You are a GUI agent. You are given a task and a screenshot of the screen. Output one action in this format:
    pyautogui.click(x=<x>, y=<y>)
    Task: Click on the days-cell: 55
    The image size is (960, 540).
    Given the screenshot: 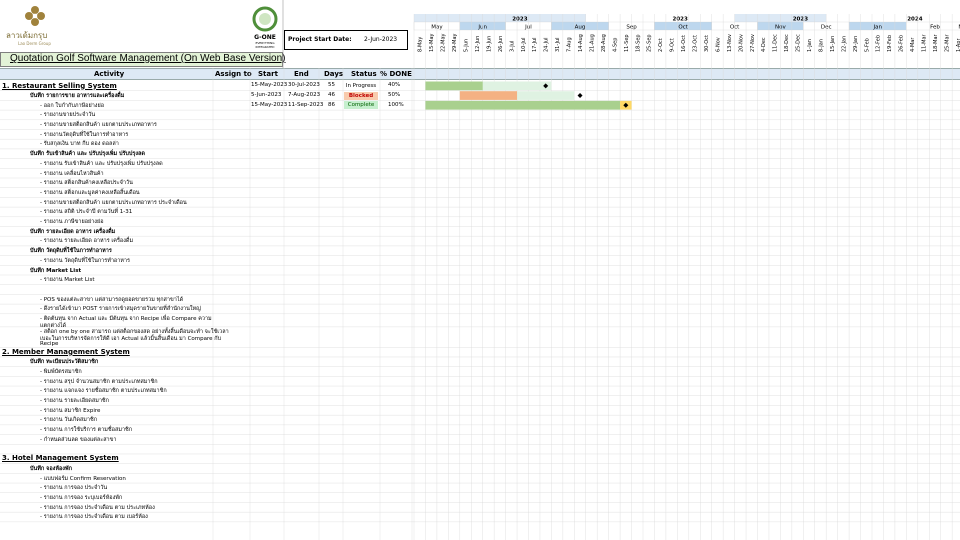 What is the action you would take?
    pyautogui.click(x=331, y=85)
    